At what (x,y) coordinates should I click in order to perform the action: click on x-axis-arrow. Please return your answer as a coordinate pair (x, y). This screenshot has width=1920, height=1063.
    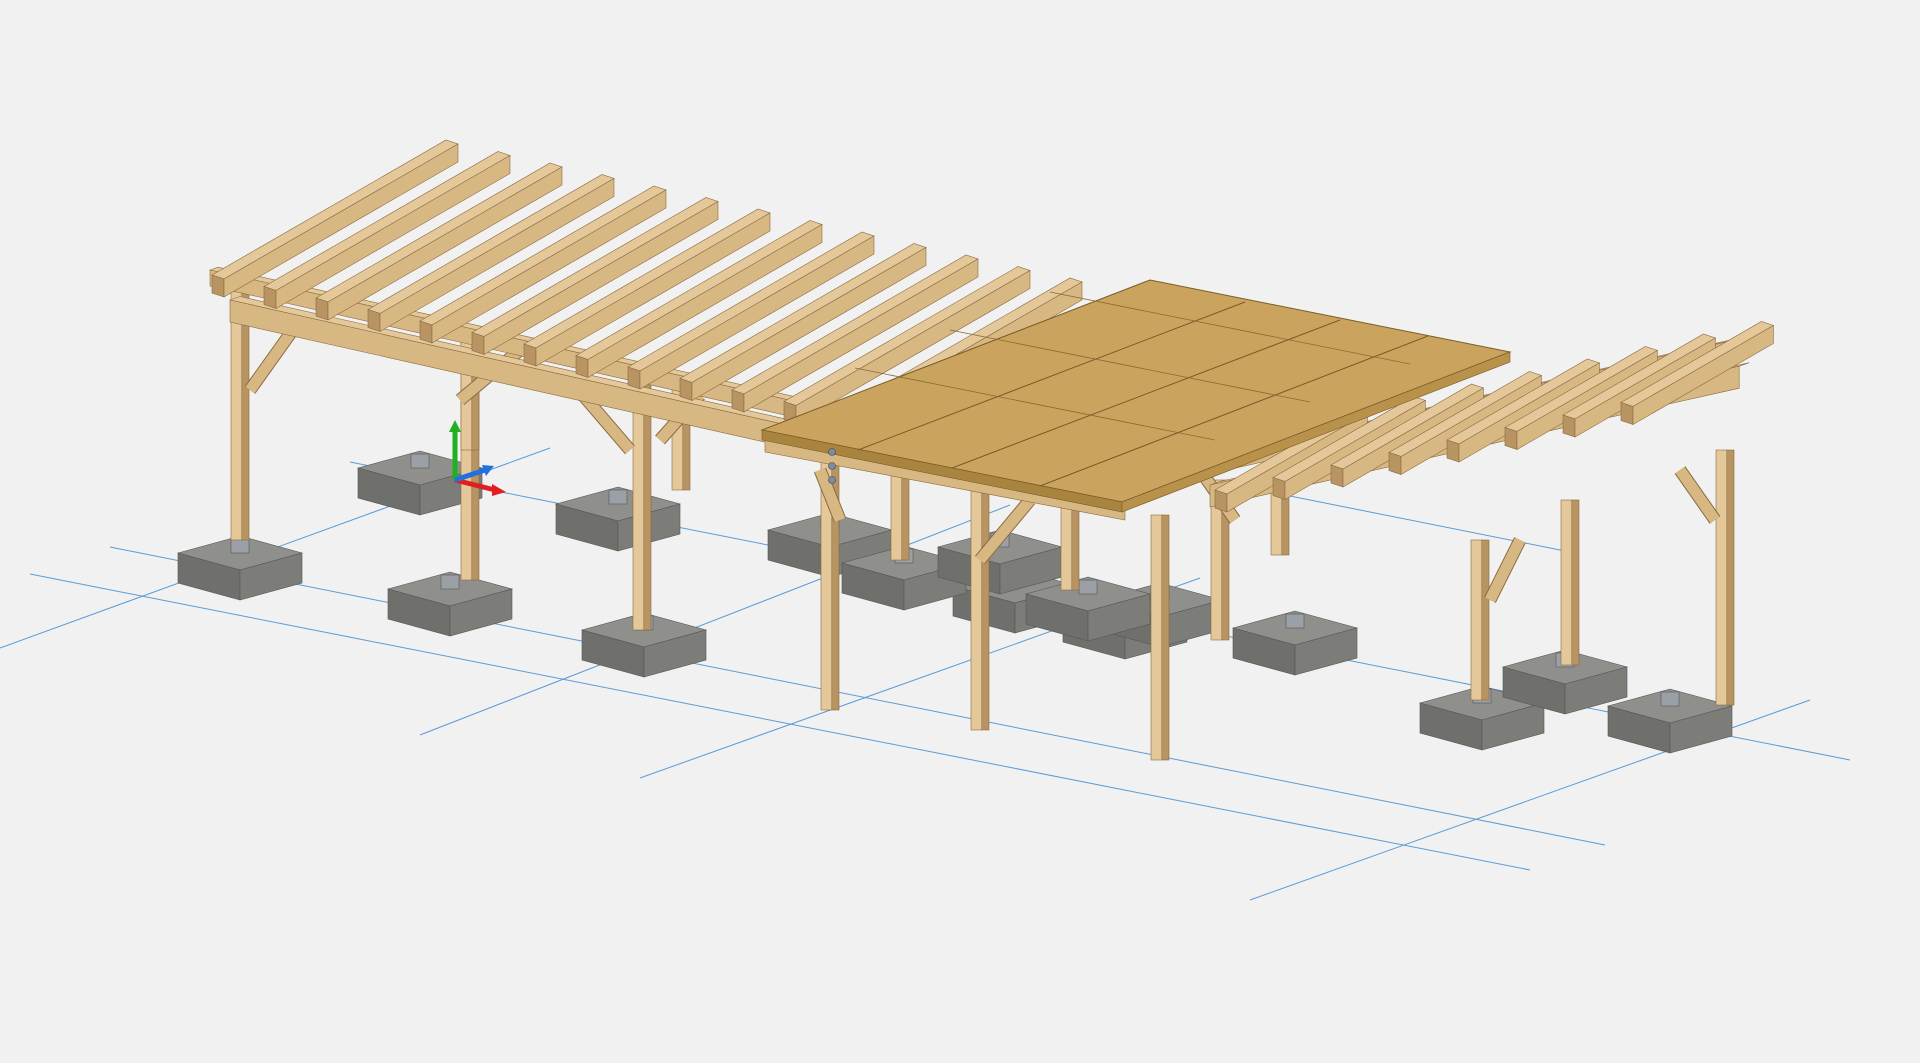
    Looking at the image, I should click on (499, 490).